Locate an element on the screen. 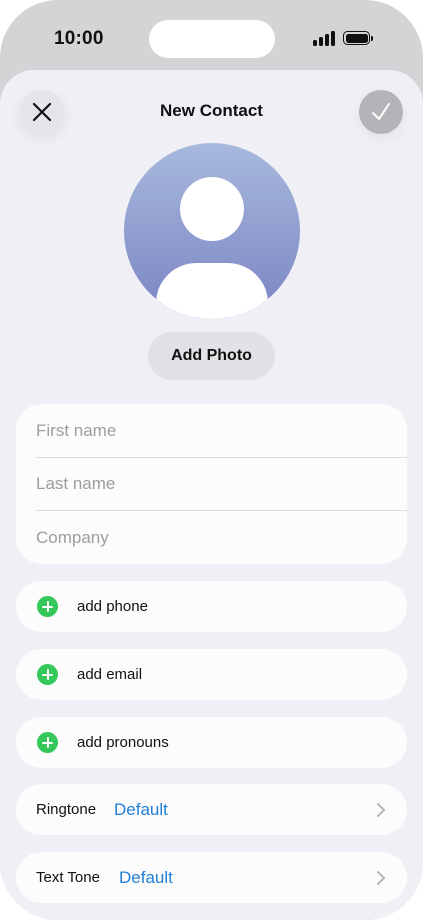  add-pronouns-row: add pronouns is located at coordinates (211, 742).